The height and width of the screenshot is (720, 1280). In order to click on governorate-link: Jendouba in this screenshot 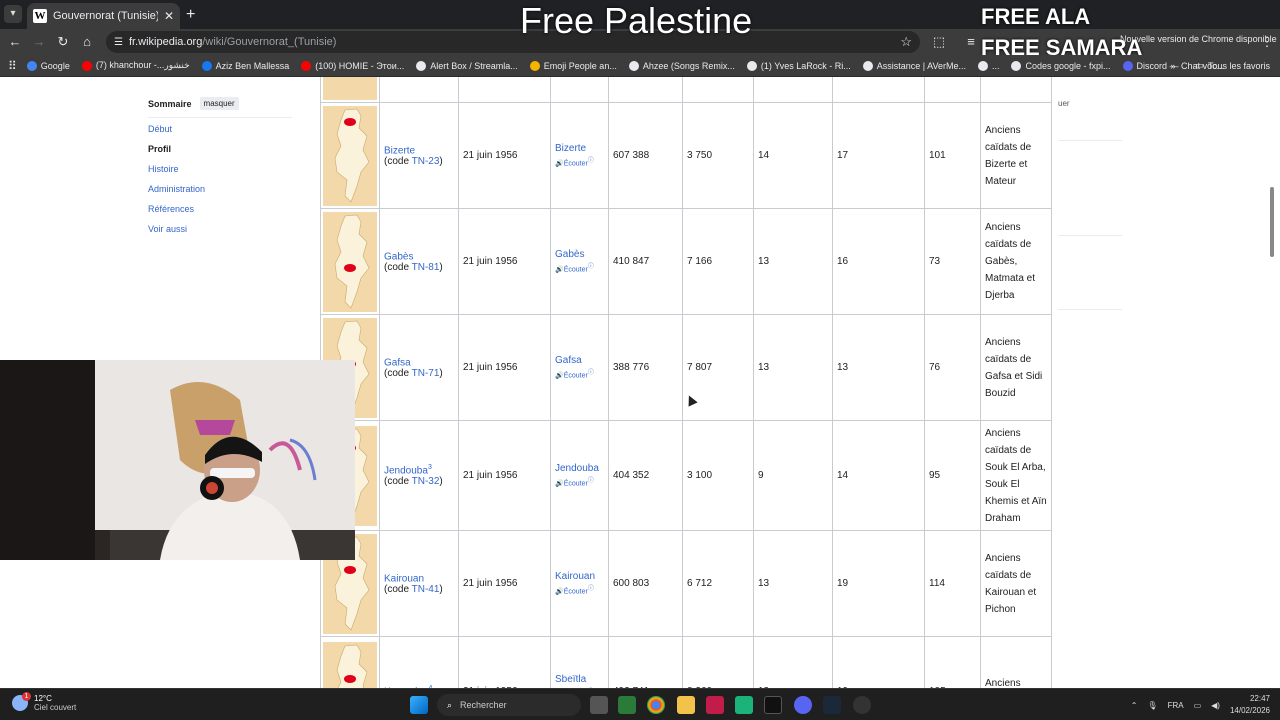, I will do `click(406, 470)`.